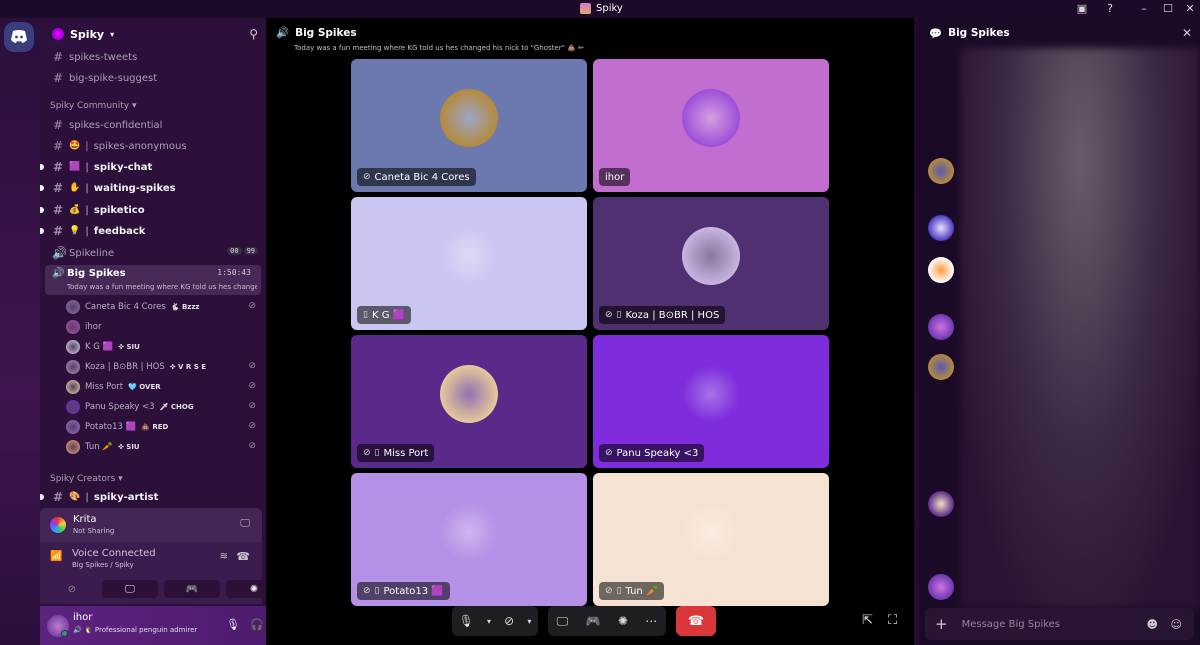  I want to click on activities-button: 🎮, so click(192, 589).